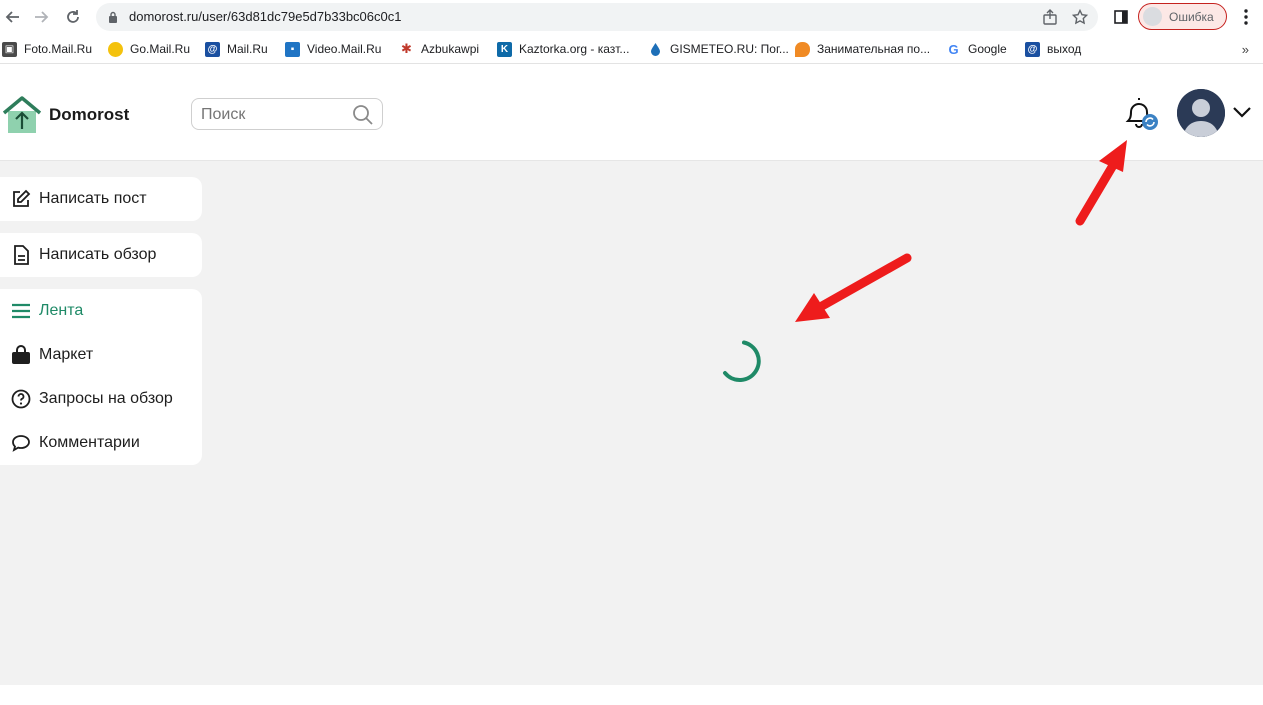  I want to click on annotation-arrow-spinner, so click(853, 287).